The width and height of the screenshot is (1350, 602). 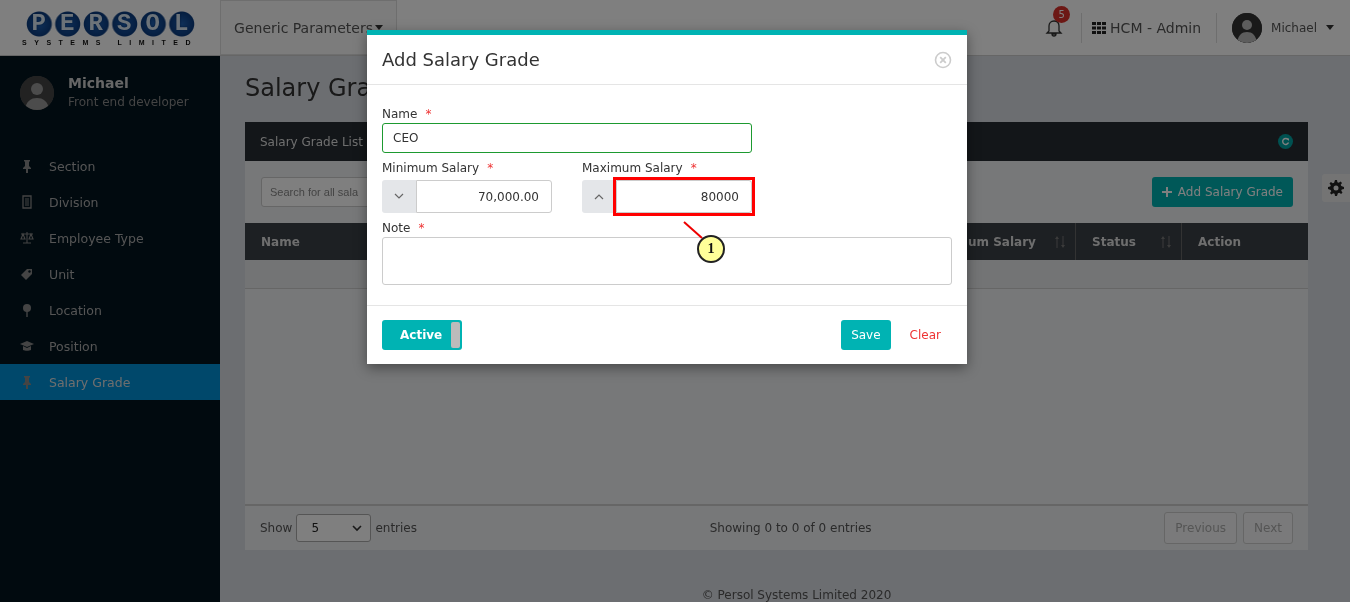 I want to click on column-header: Status, so click(x=1114, y=241).